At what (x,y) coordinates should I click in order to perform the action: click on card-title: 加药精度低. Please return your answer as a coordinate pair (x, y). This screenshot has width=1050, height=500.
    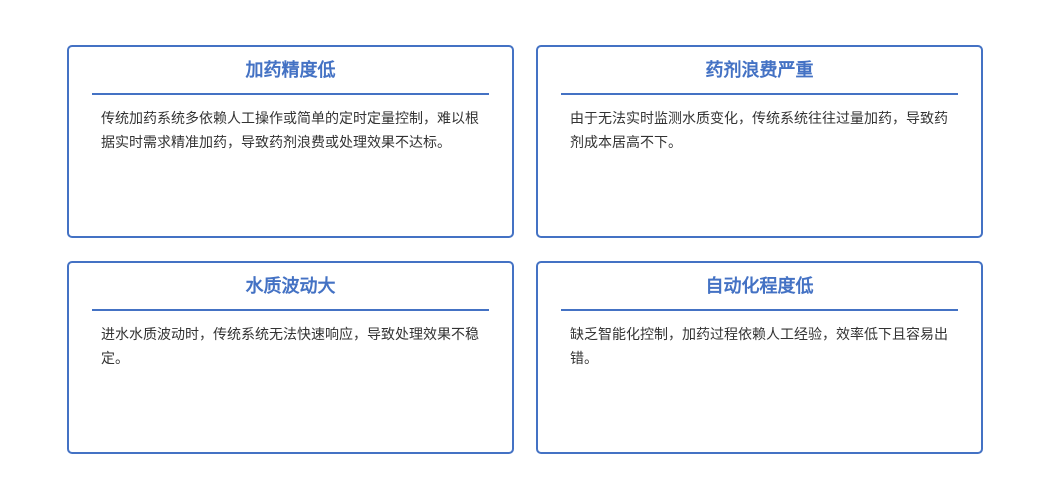
    Looking at the image, I should click on (290, 70).